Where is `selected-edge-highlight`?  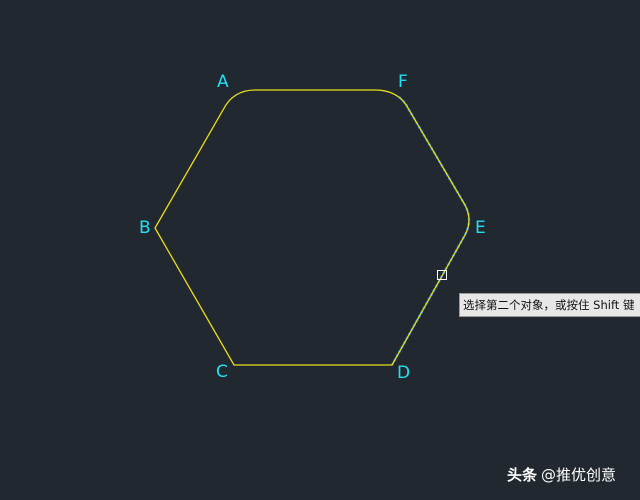 selected-edge-highlight is located at coordinates (430, 231).